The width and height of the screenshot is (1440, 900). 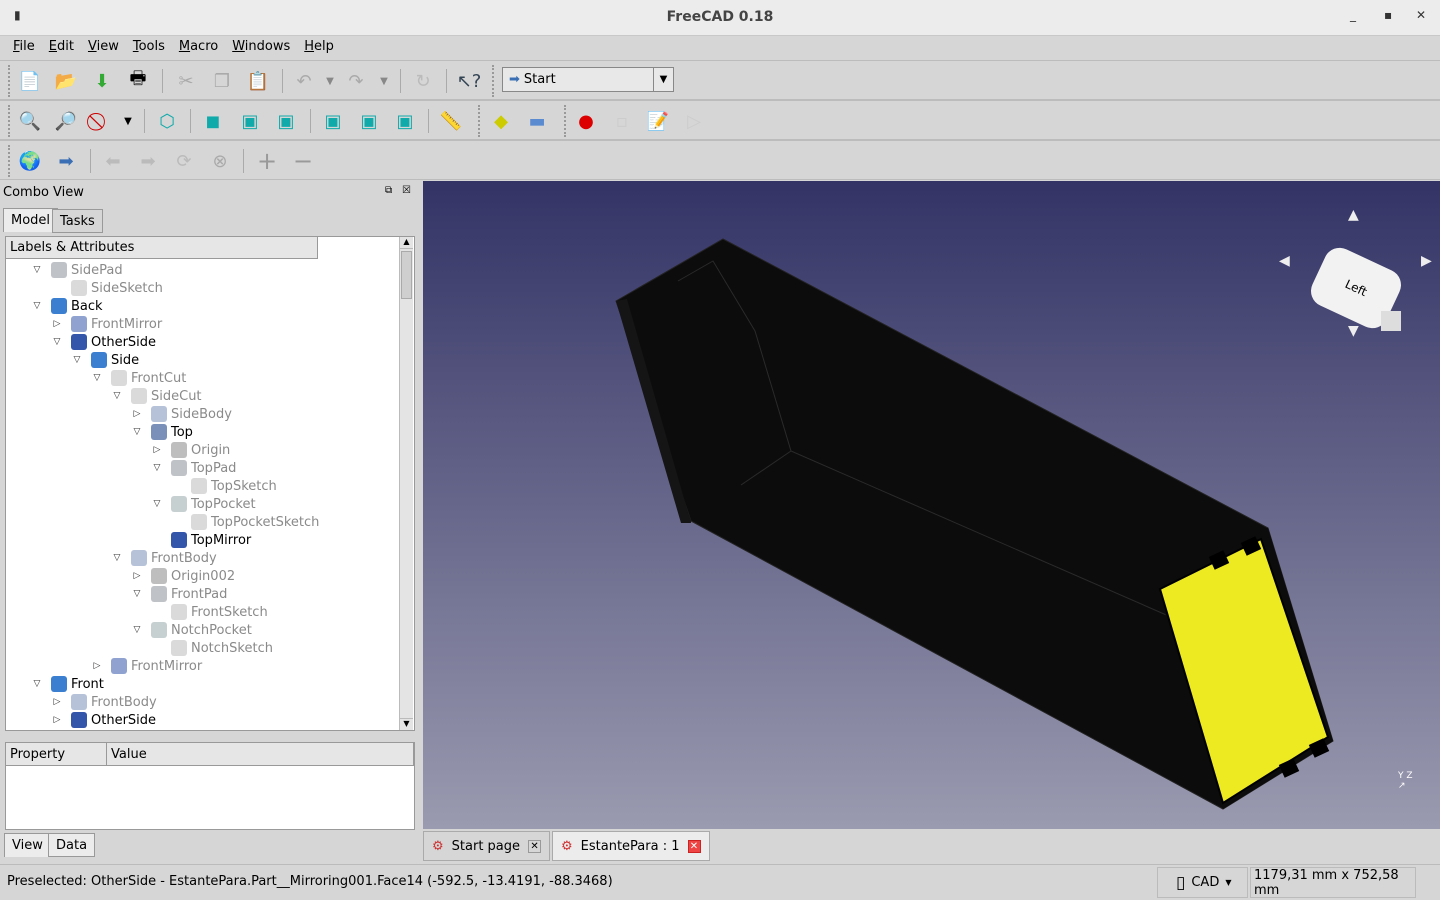 What do you see at coordinates (107, 288) in the screenshot?
I see `tree-item: SideSketch` at bounding box center [107, 288].